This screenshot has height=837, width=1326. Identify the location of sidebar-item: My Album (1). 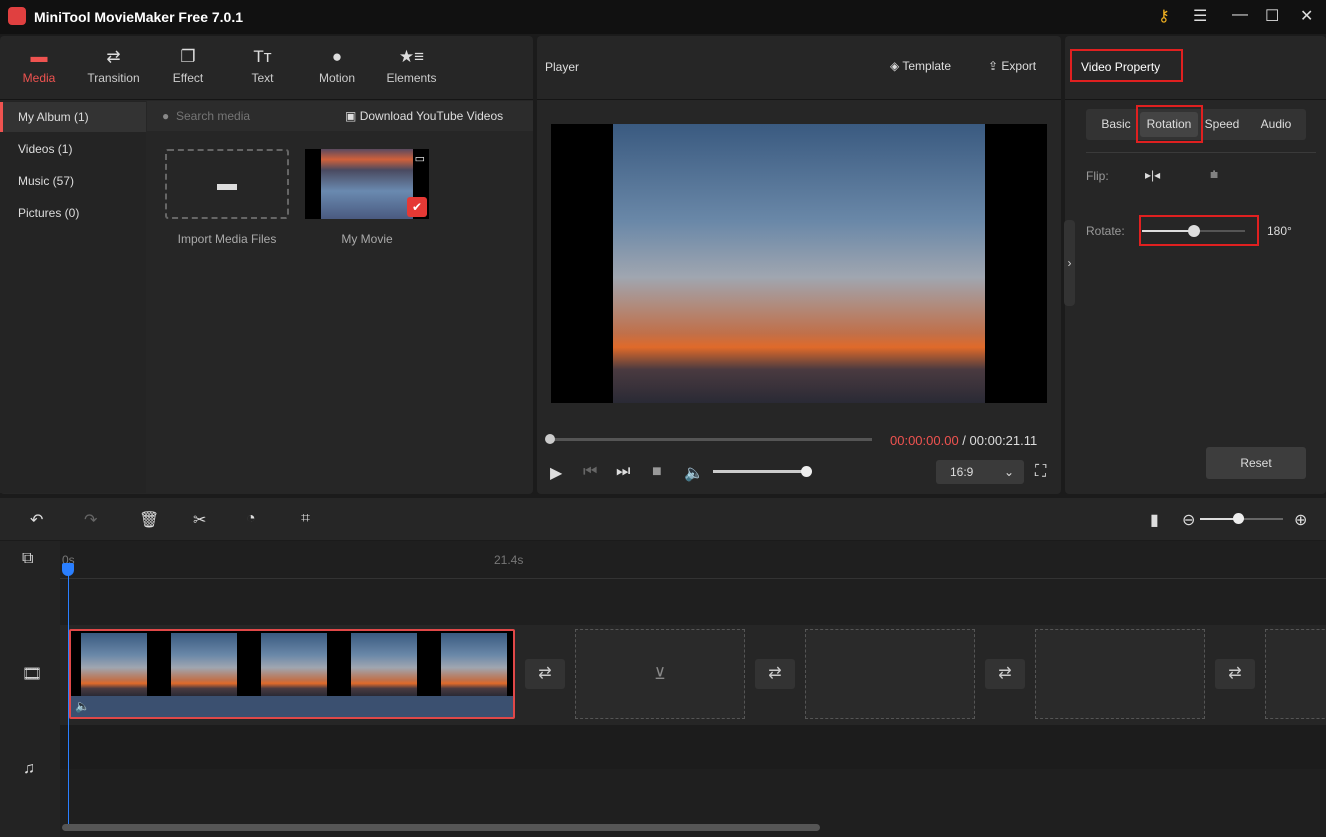
(73, 117).